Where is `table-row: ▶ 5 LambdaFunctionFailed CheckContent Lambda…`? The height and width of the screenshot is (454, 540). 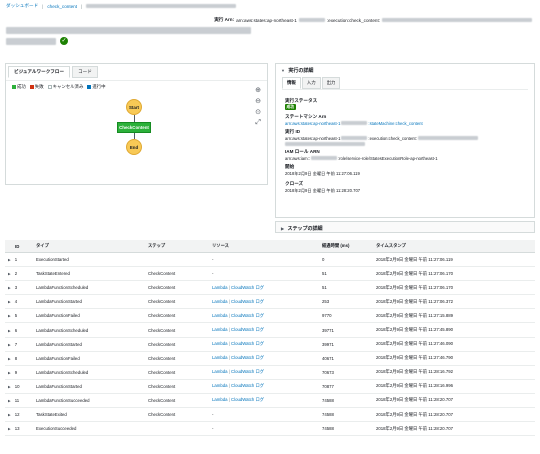
table-row: ▶ 5 LambdaFunctionFailed CheckContent Lambda… is located at coordinates (270, 316).